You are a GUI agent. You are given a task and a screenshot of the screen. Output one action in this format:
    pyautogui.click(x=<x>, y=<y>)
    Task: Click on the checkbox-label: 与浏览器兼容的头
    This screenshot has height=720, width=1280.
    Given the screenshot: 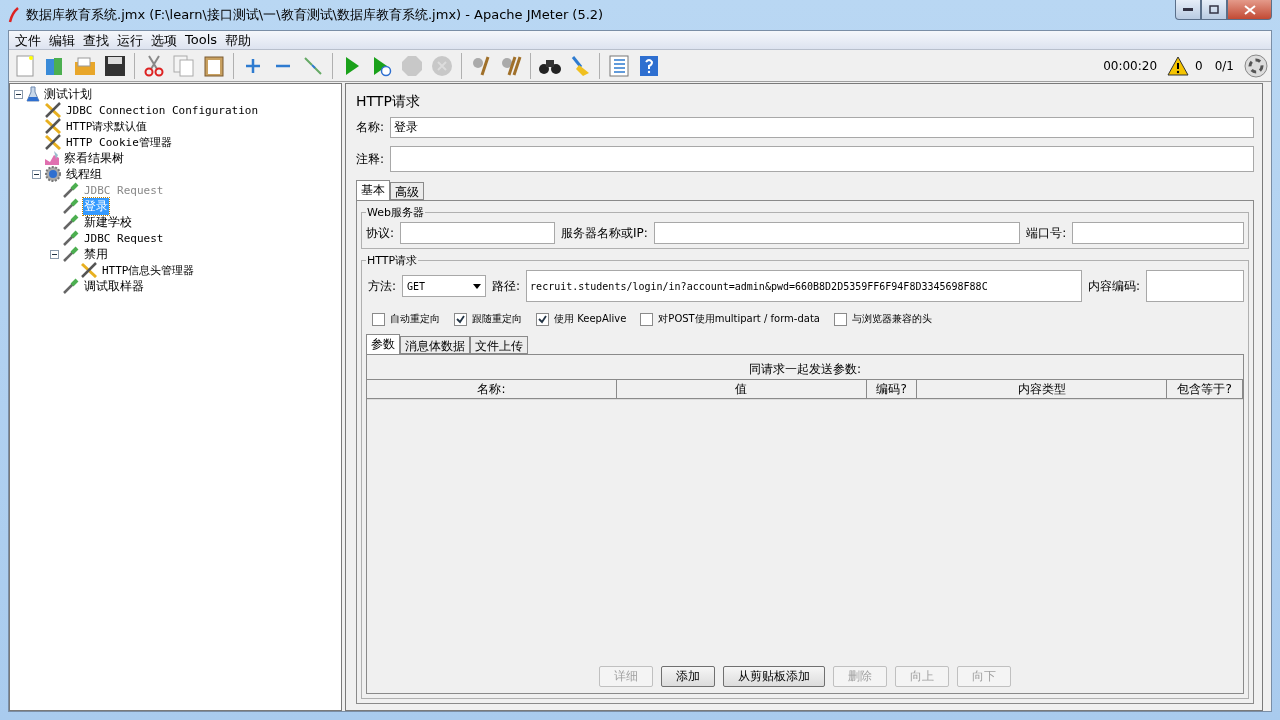 What is the action you would take?
    pyautogui.click(x=891, y=319)
    